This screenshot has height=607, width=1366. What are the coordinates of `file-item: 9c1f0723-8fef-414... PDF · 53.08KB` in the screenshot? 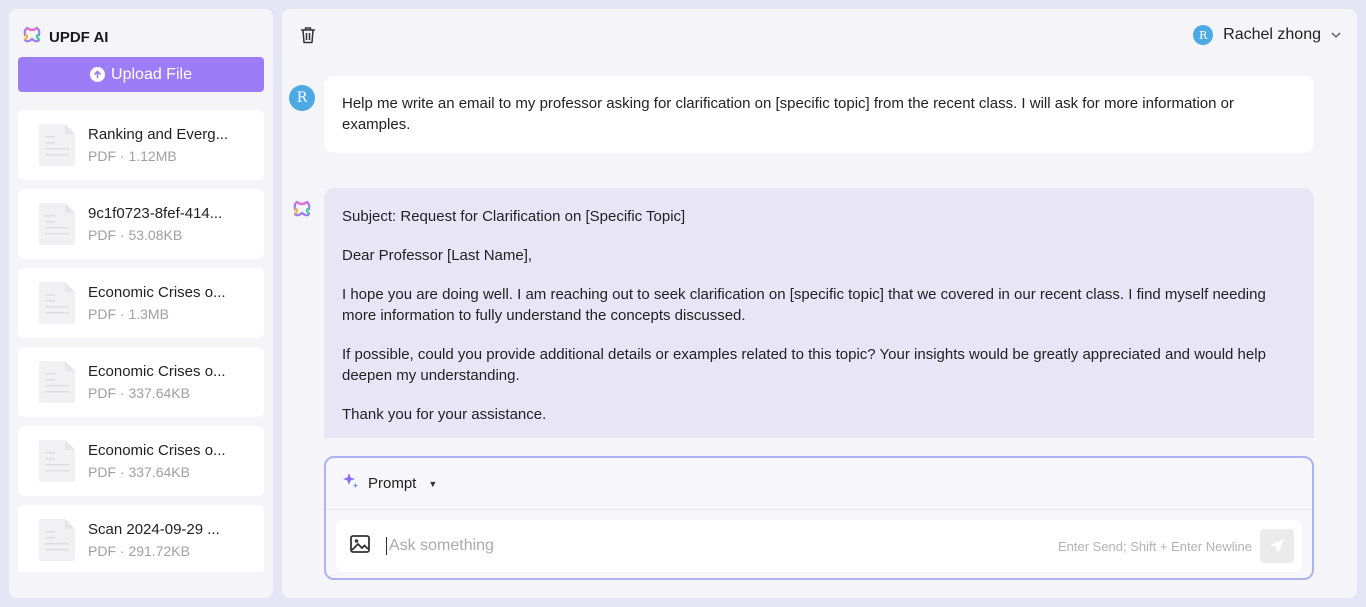 It's located at (141, 224).